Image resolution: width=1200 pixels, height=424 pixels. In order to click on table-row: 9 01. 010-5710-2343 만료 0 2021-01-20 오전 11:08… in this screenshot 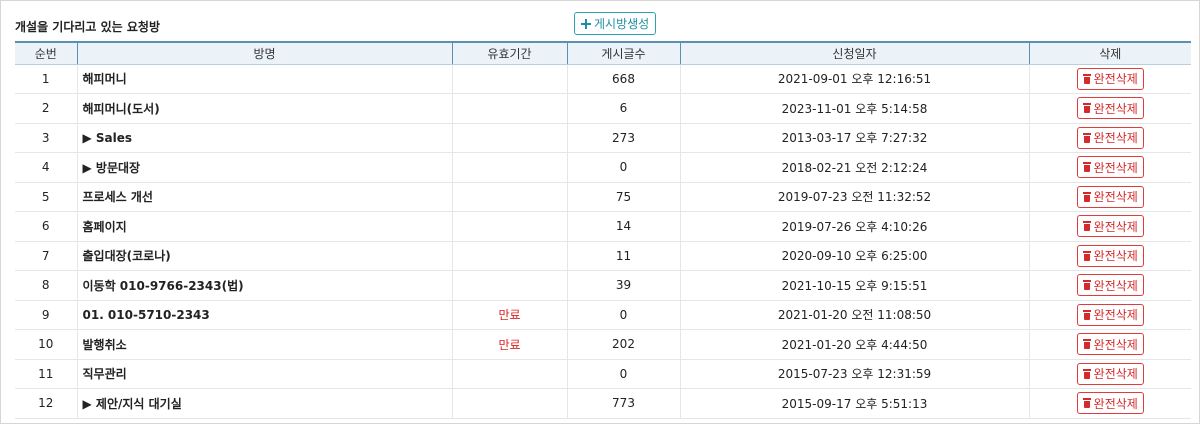, I will do `click(603, 315)`.